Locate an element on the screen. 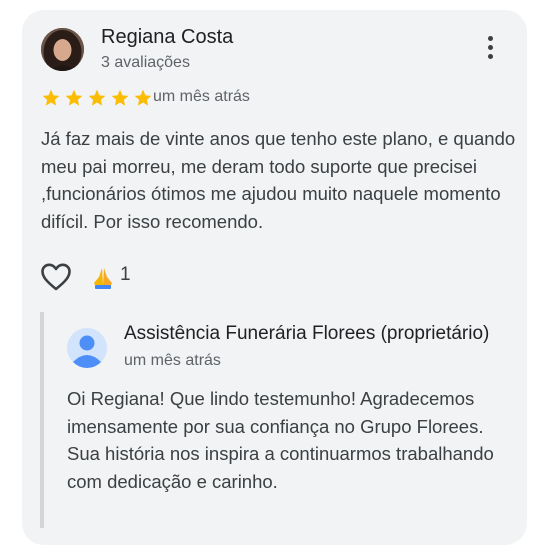 The height and width of the screenshot is (557, 550). heart-icon is located at coordinates (56, 277).